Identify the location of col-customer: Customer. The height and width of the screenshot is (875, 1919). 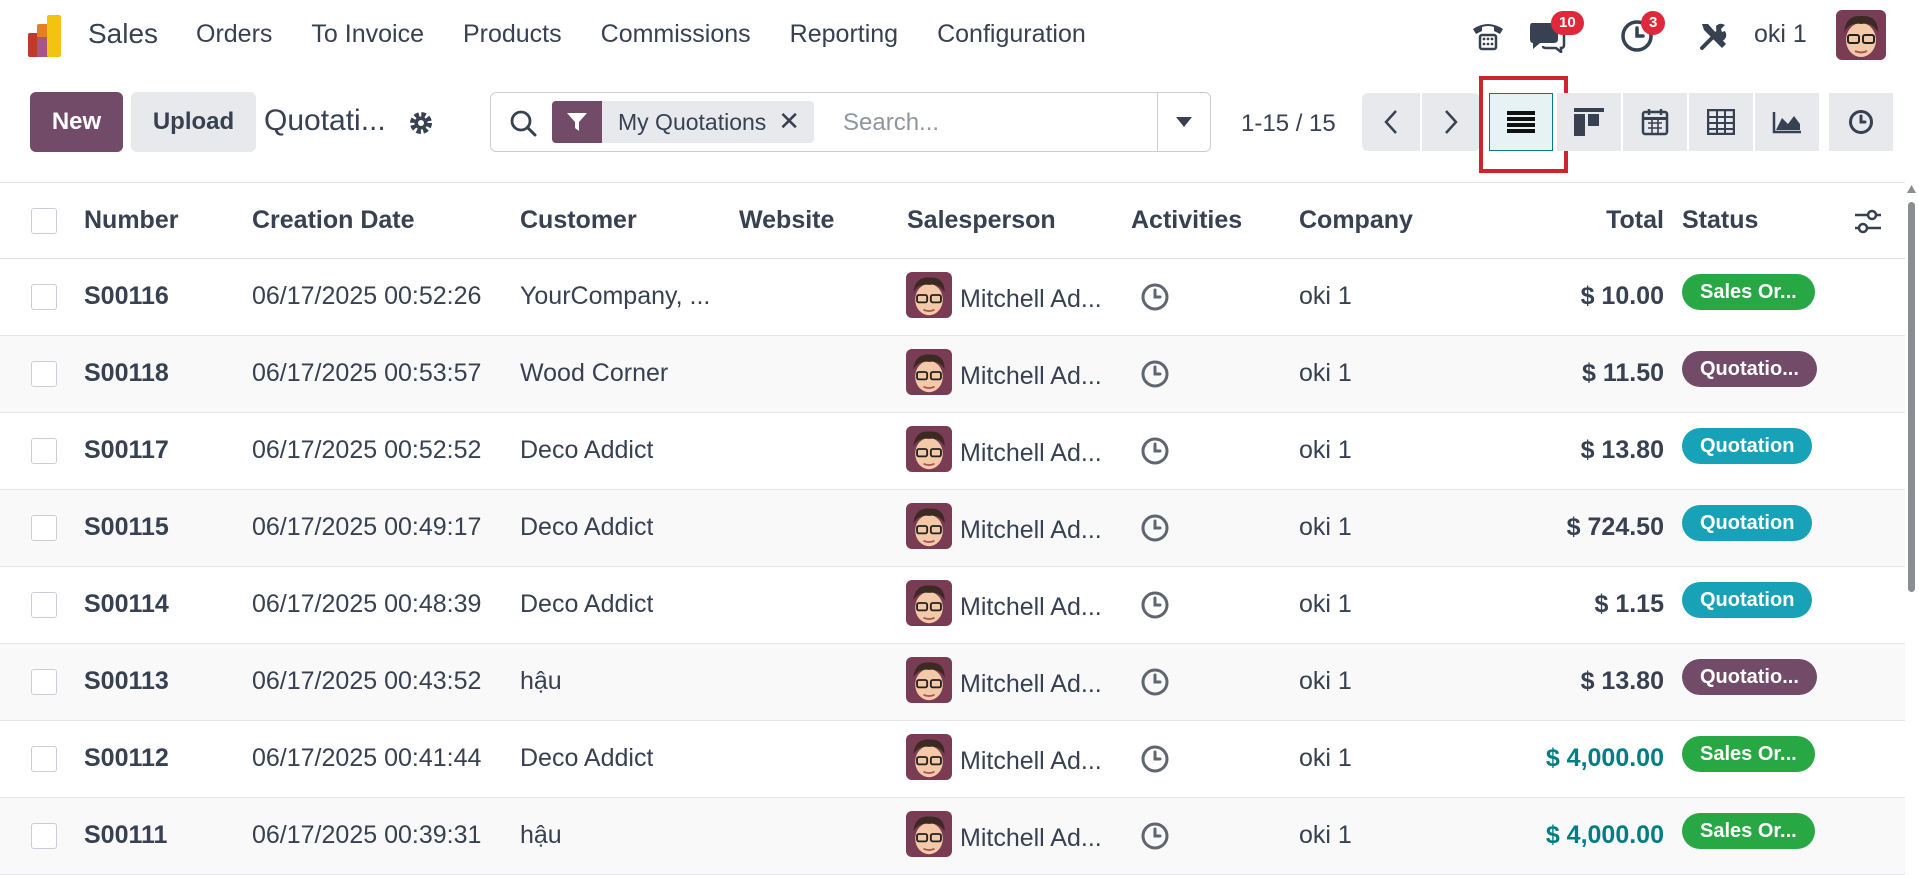
(578, 220).